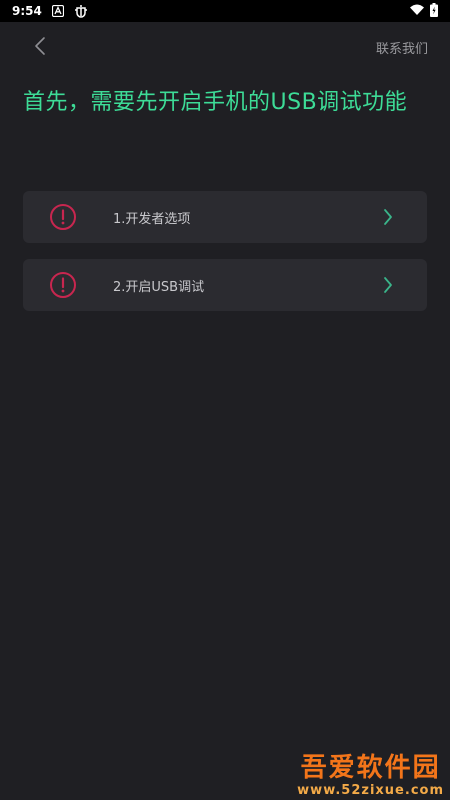  I want to click on wifi-icon, so click(417, 11).